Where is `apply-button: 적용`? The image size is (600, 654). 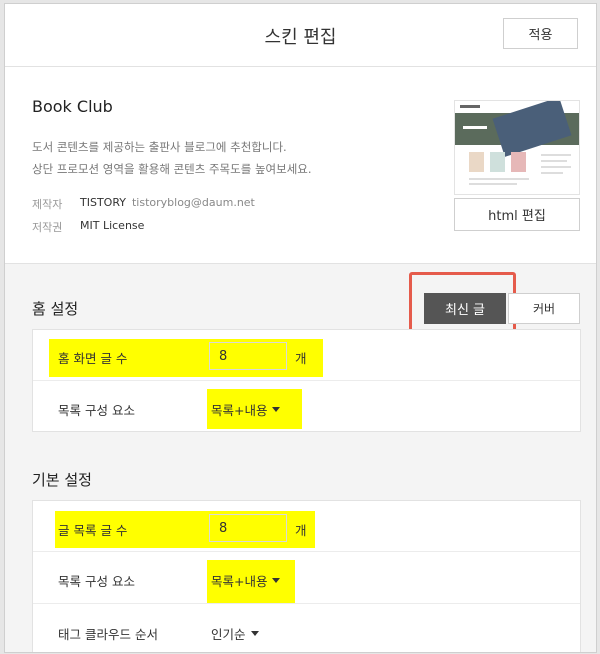
apply-button: 적용 is located at coordinates (540, 33).